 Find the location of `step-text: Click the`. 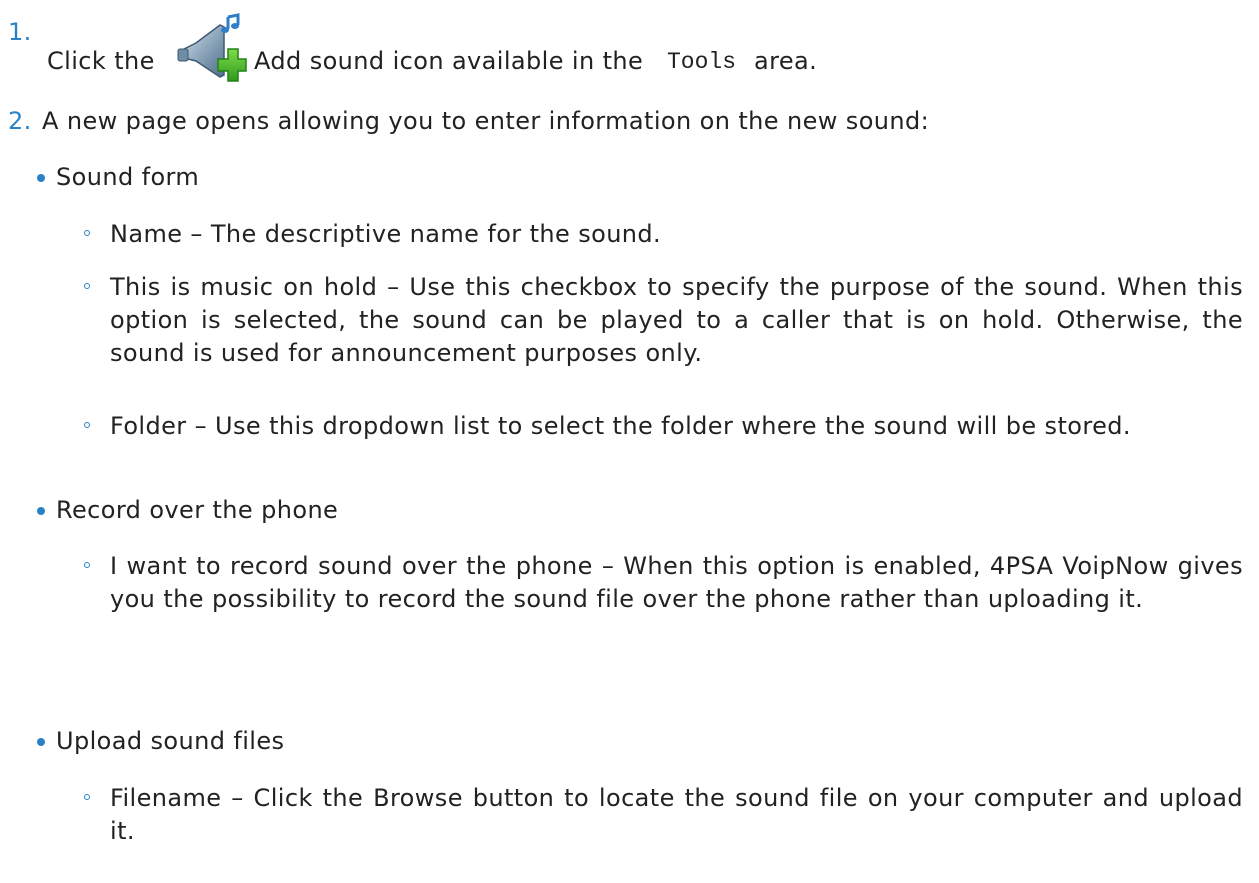

step-text: Click the is located at coordinates (101, 61).